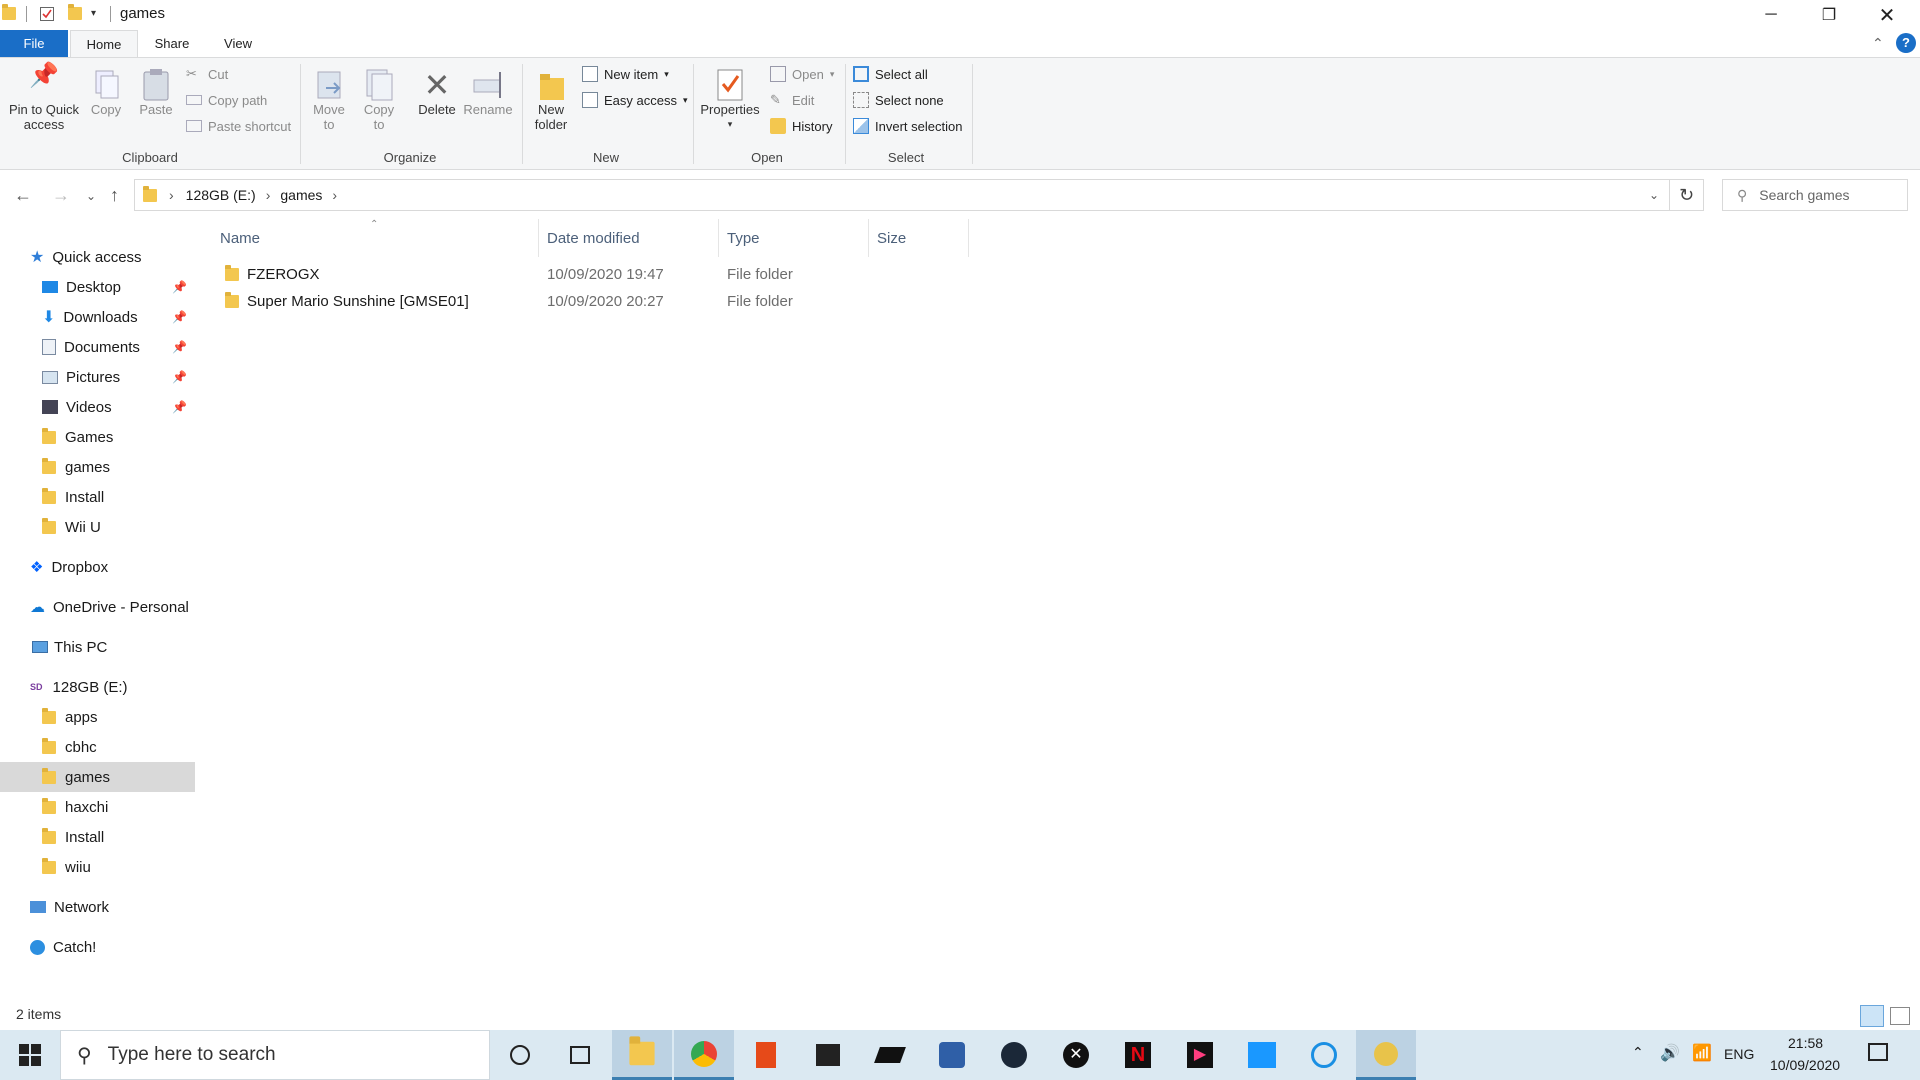  What do you see at coordinates (207, 74) in the screenshot?
I see `cut-button: ✂ Cut` at bounding box center [207, 74].